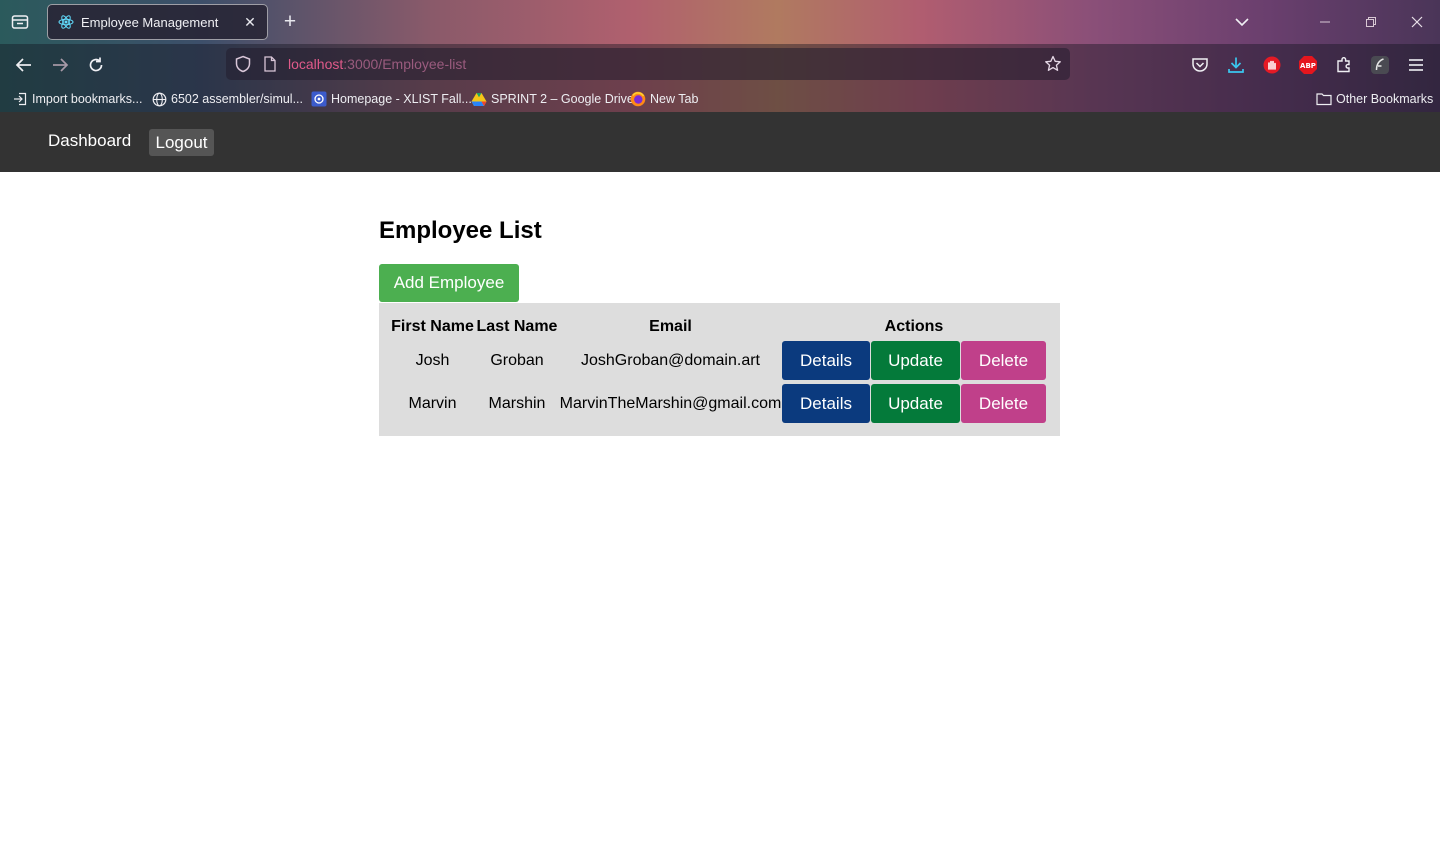 The image size is (1440, 860). What do you see at coordinates (96, 65) in the screenshot?
I see `reload-icon` at bounding box center [96, 65].